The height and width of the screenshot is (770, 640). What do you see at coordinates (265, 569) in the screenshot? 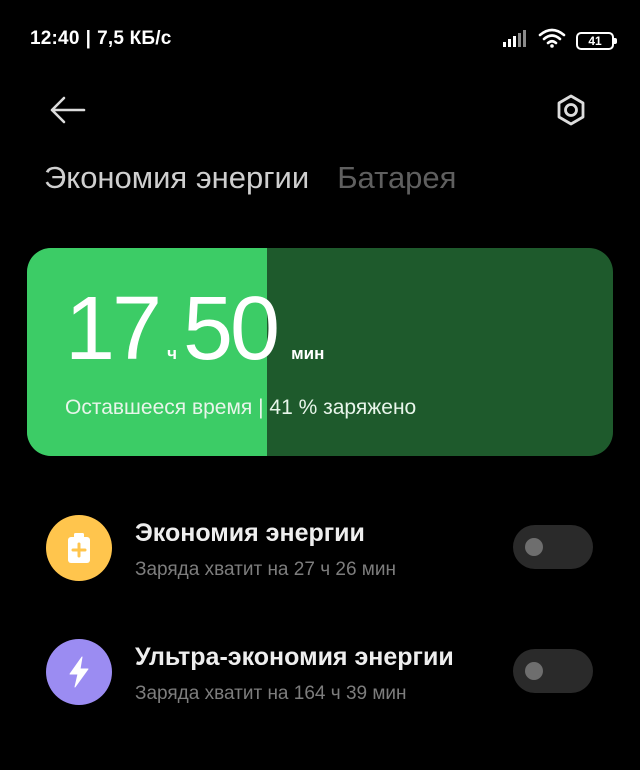
I see `power-saving-subtitle: Заряда хватит на 27 ч 26 мин` at bounding box center [265, 569].